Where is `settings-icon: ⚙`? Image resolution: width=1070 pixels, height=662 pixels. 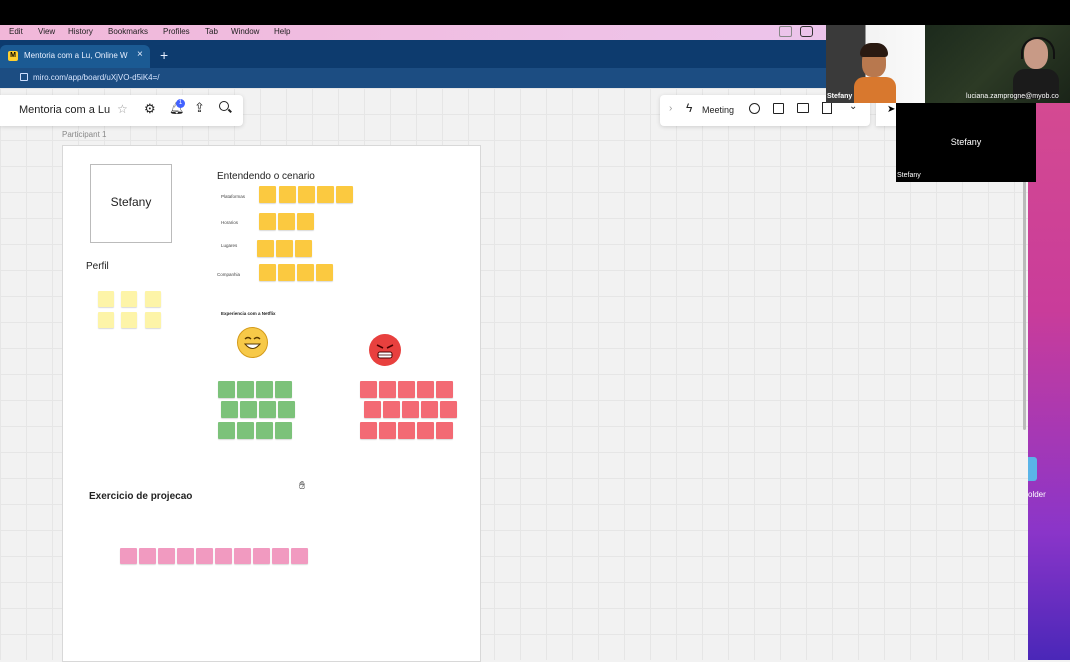
settings-icon: ⚙ is located at coordinates (150, 109).